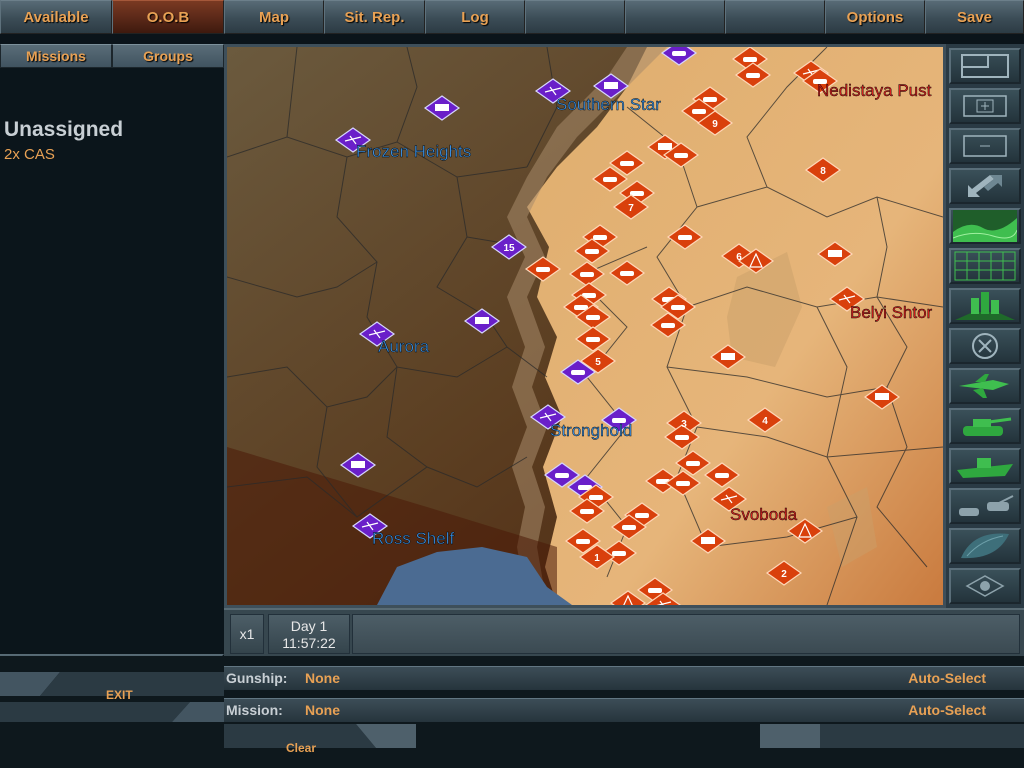  I want to click on zoom-out-icon, so click(985, 146).